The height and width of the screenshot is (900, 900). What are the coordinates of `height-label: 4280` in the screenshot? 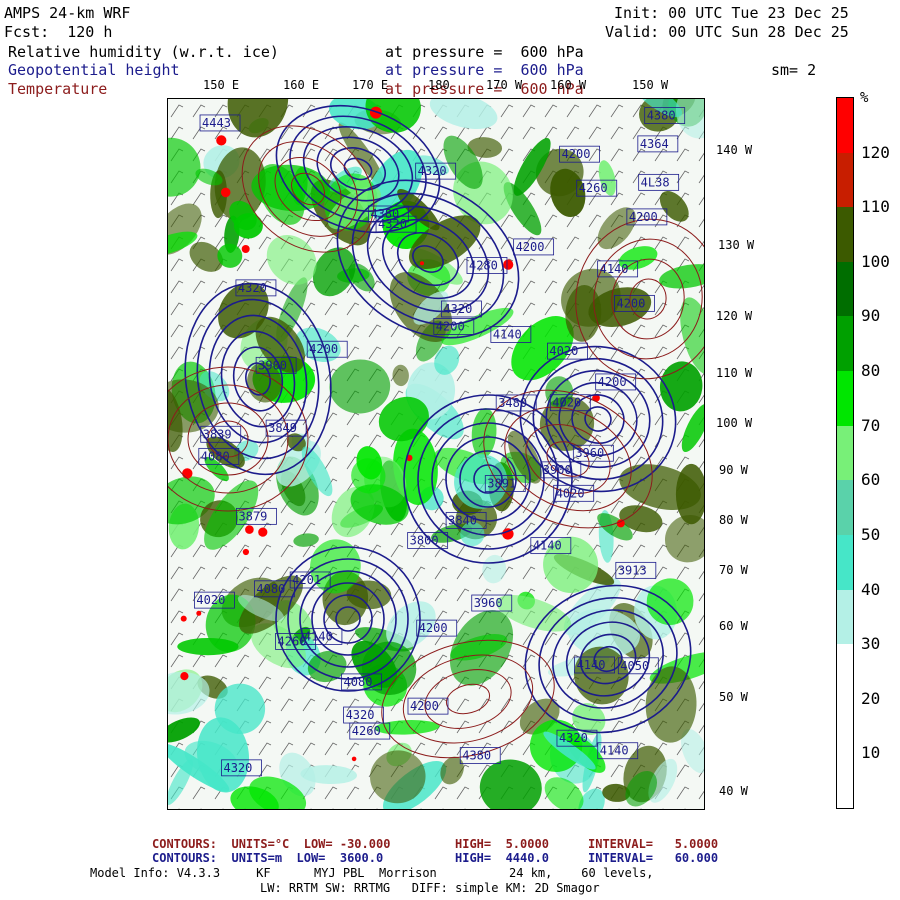 It's located at (483, 265).